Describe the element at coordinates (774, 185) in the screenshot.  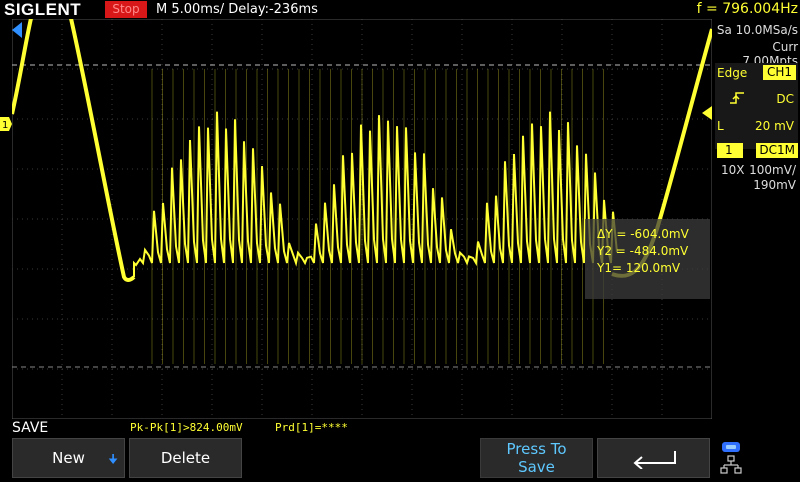
I see `vertical-offset: 190mV` at that location.